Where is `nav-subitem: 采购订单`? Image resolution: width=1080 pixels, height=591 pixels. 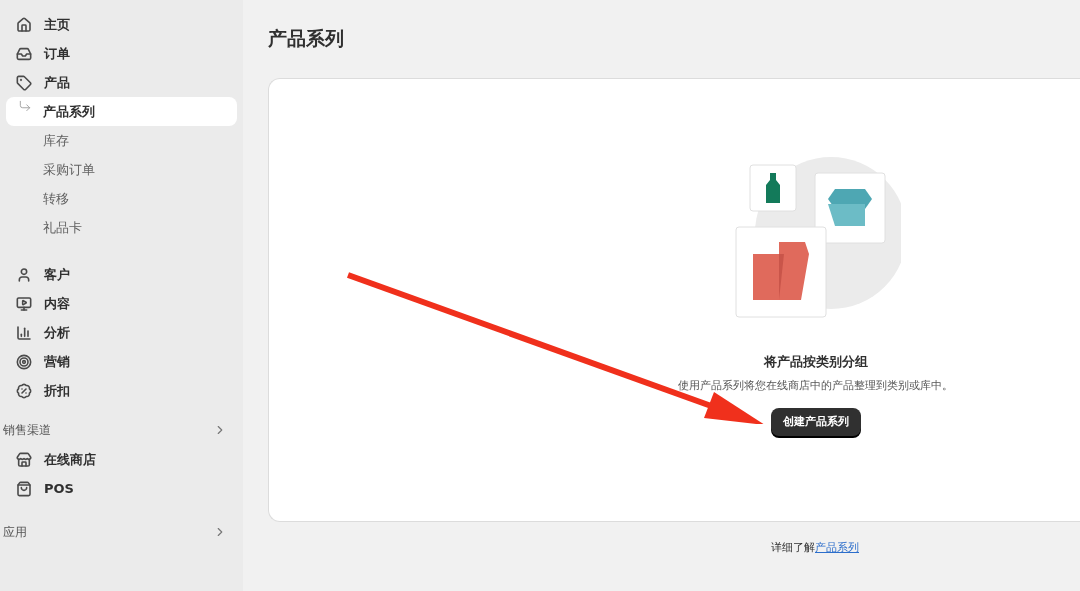 nav-subitem: 采购订单 is located at coordinates (121, 169).